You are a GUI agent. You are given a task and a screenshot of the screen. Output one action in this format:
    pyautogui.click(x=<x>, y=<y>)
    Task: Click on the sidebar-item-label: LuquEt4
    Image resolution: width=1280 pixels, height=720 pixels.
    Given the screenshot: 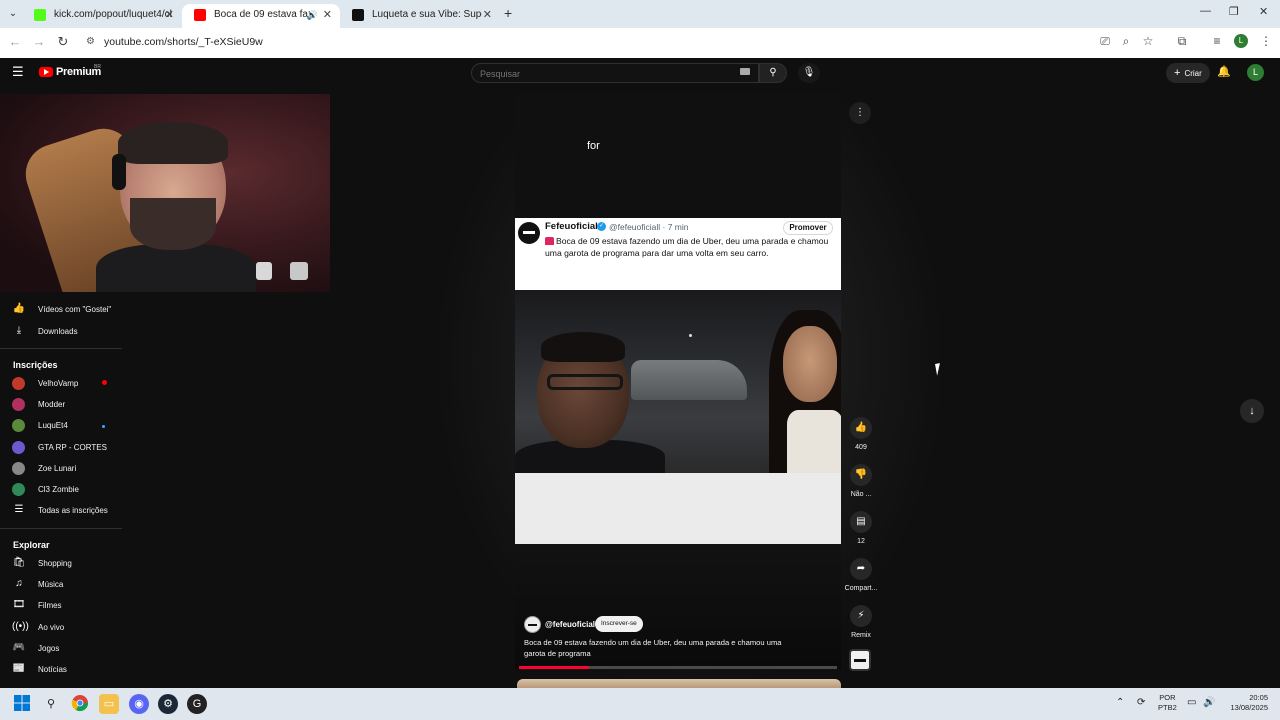 What is the action you would take?
    pyautogui.click(x=53, y=425)
    